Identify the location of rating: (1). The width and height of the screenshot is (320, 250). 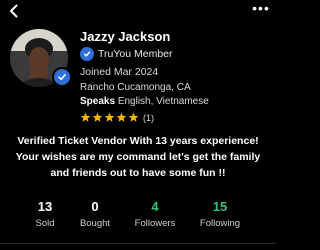
(117, 117).